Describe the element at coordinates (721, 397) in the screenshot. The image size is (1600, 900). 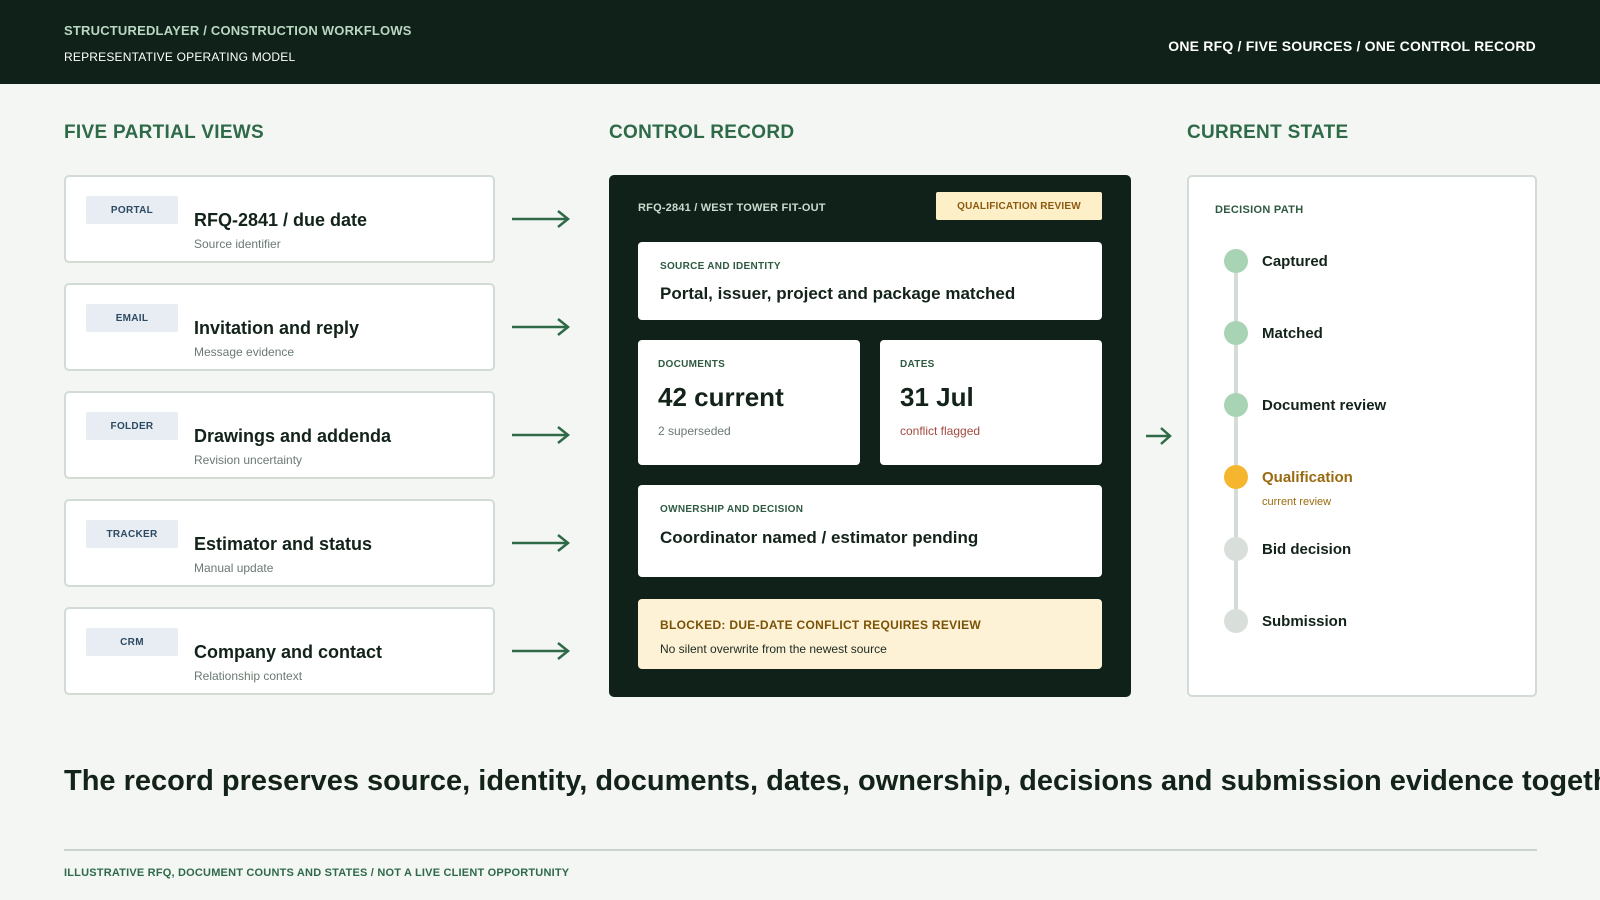
I see `documents-value: 42 current` at that location.